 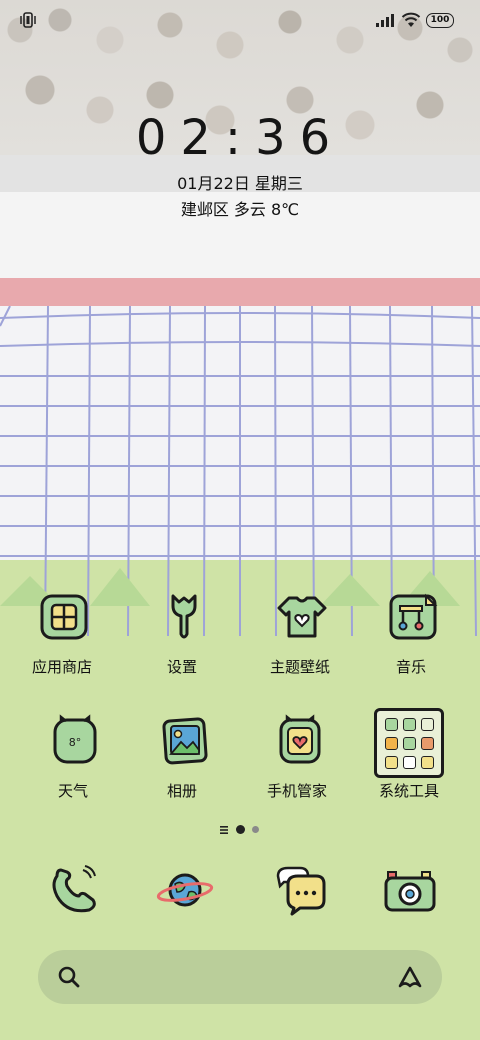 I want to click on weather-icon: 8°, so click(x=75, y=739).